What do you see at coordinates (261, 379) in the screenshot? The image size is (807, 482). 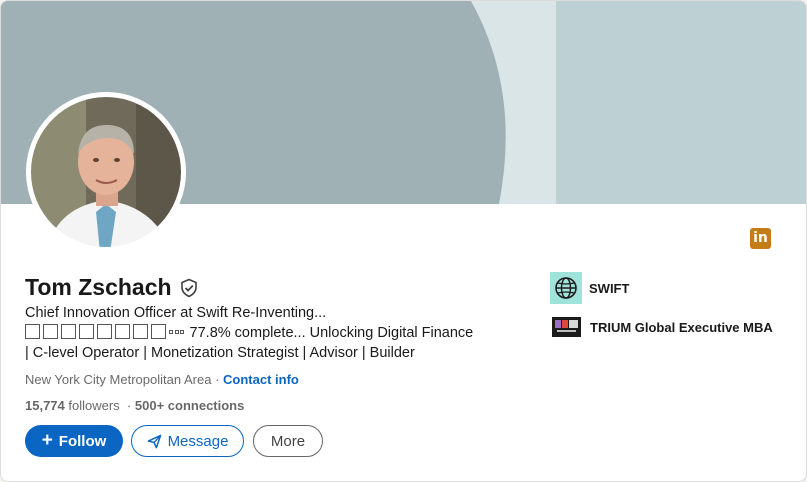 I see `contact-info-link: Contact info` at bounding box center [261, 379].